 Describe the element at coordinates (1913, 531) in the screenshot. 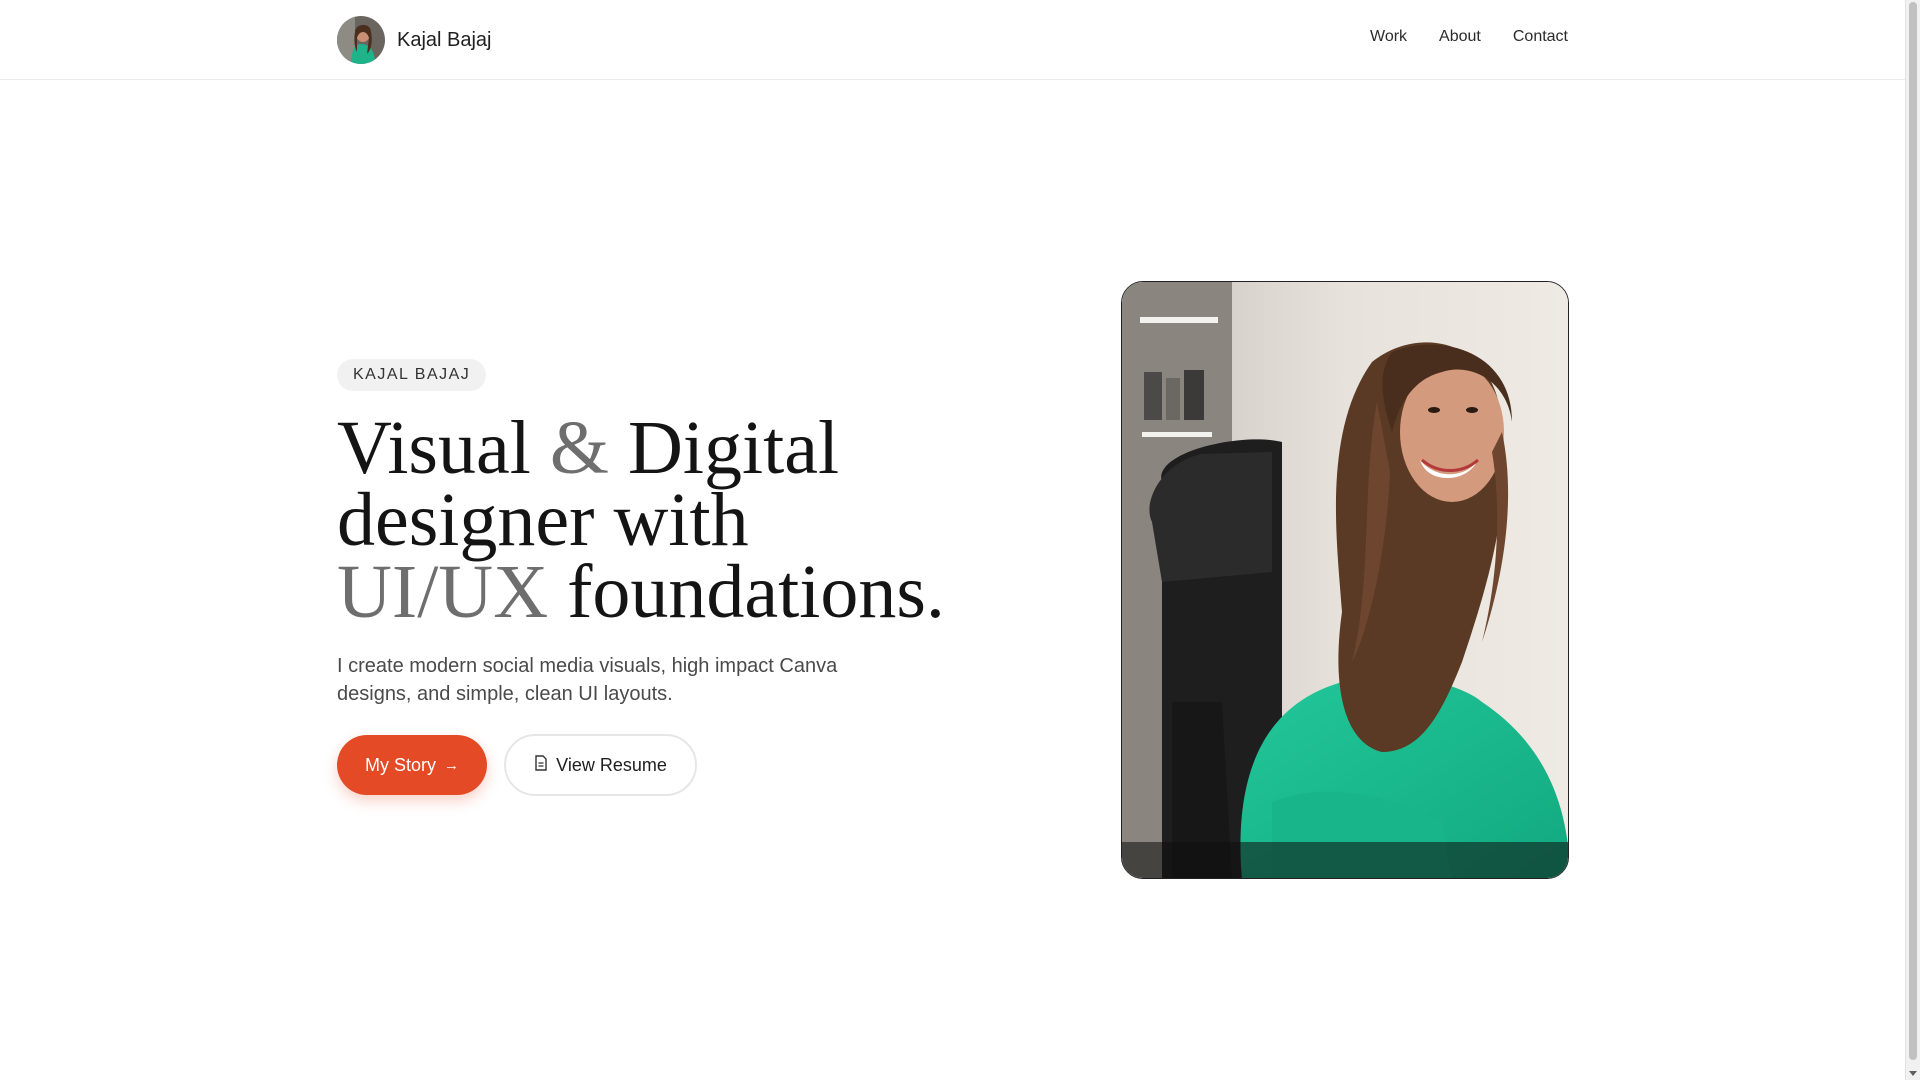

I see `scrollbar-thumb` at that location.